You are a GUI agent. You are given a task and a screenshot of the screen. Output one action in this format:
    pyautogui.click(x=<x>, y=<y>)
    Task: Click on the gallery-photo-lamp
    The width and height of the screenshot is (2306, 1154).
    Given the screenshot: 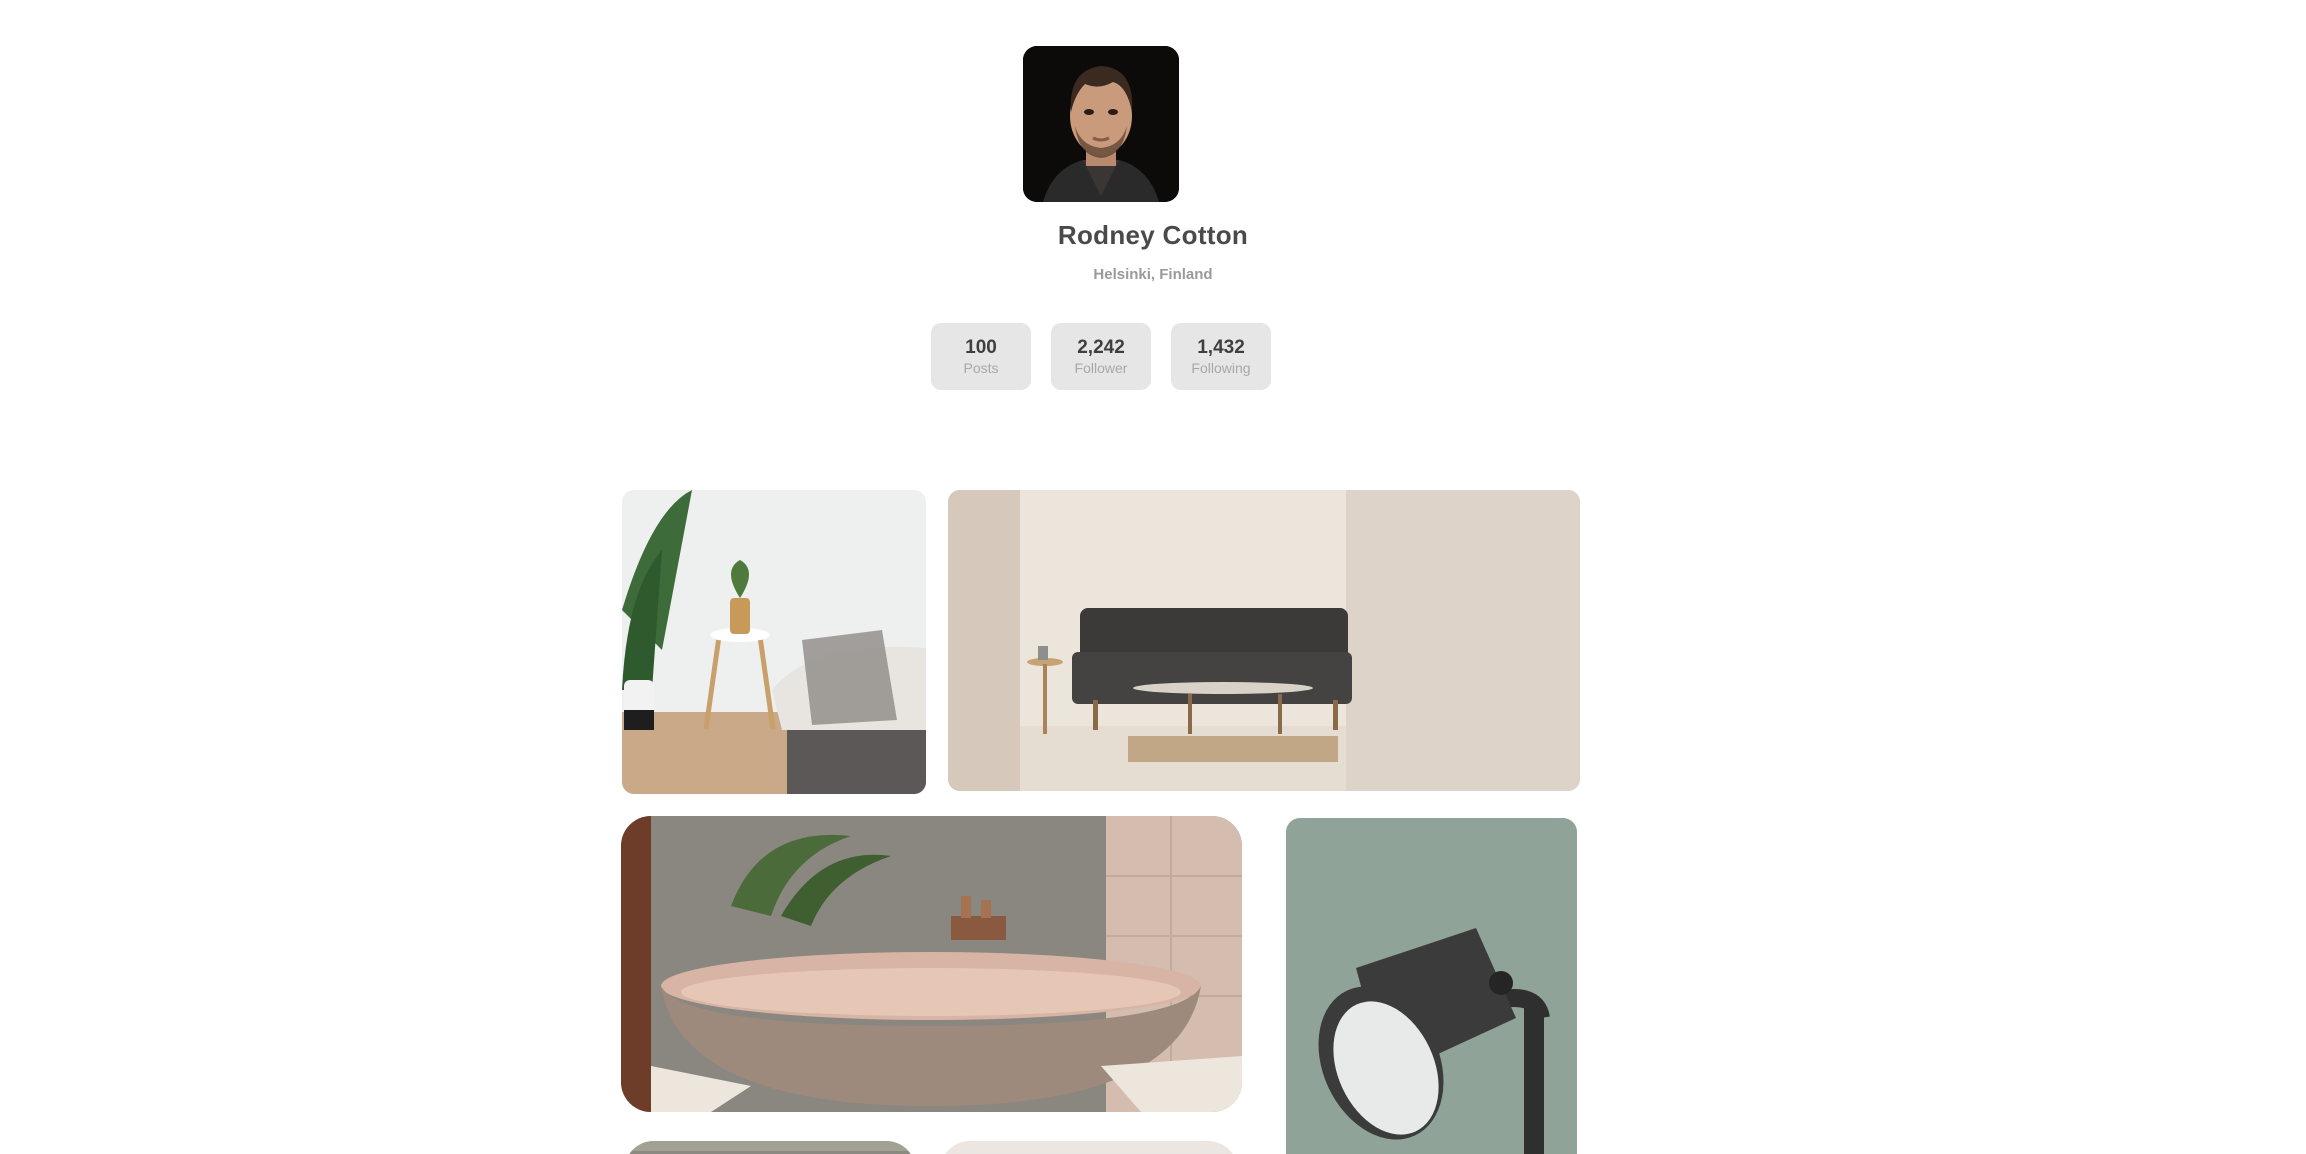 What is the action you would take?
    pyautogui.click(x=1431, y=986)
    